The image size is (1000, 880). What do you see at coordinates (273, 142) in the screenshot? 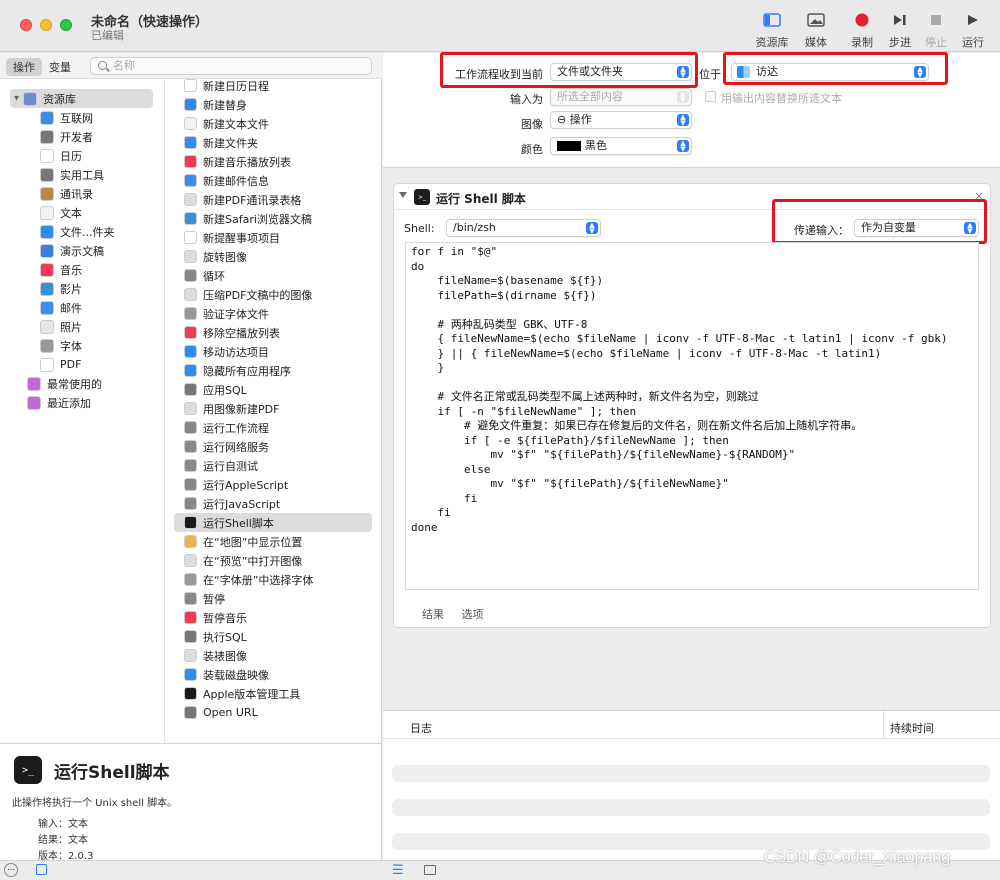
I see `action-item: 新建文件夹` at bounding box center [273, 142].